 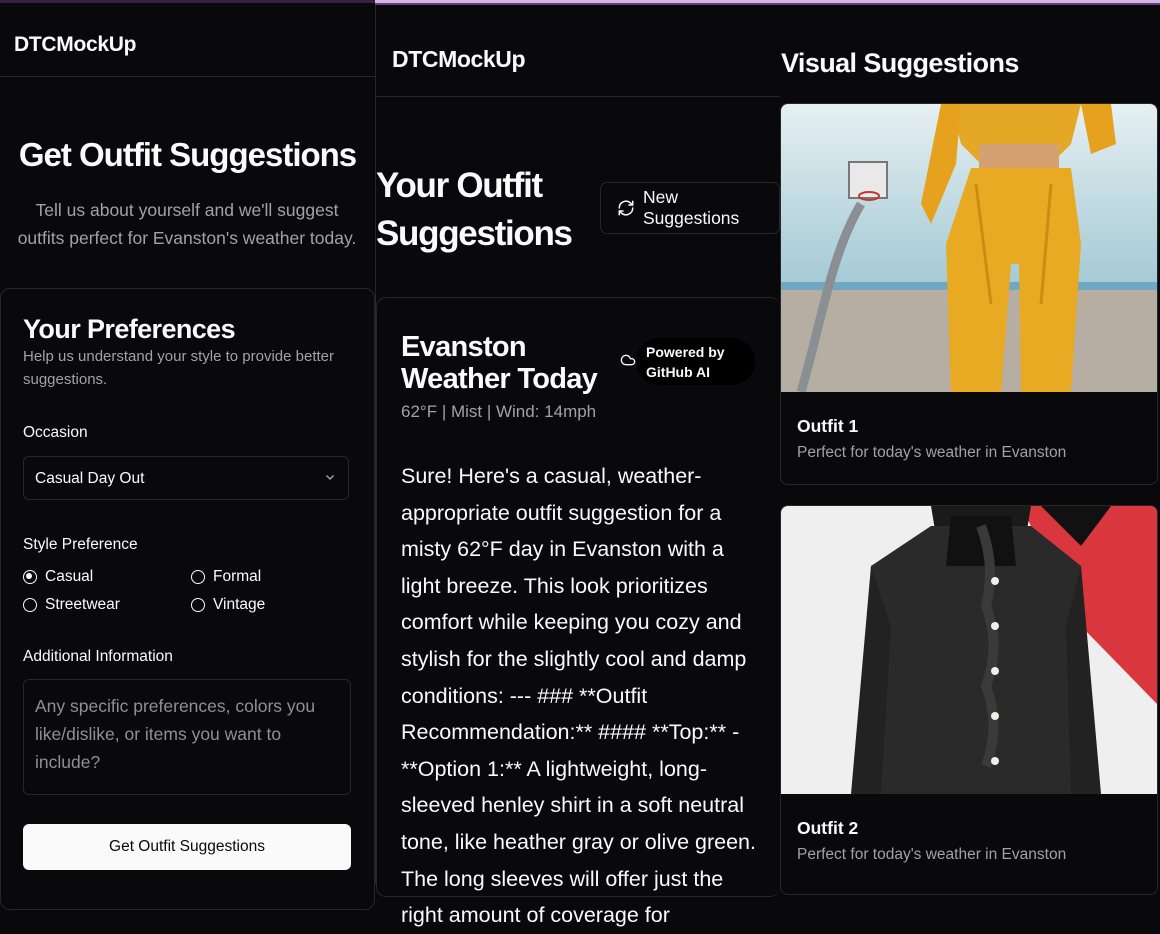 I want to click on style-radio-formal: Formal, so click(x=226, y=577).